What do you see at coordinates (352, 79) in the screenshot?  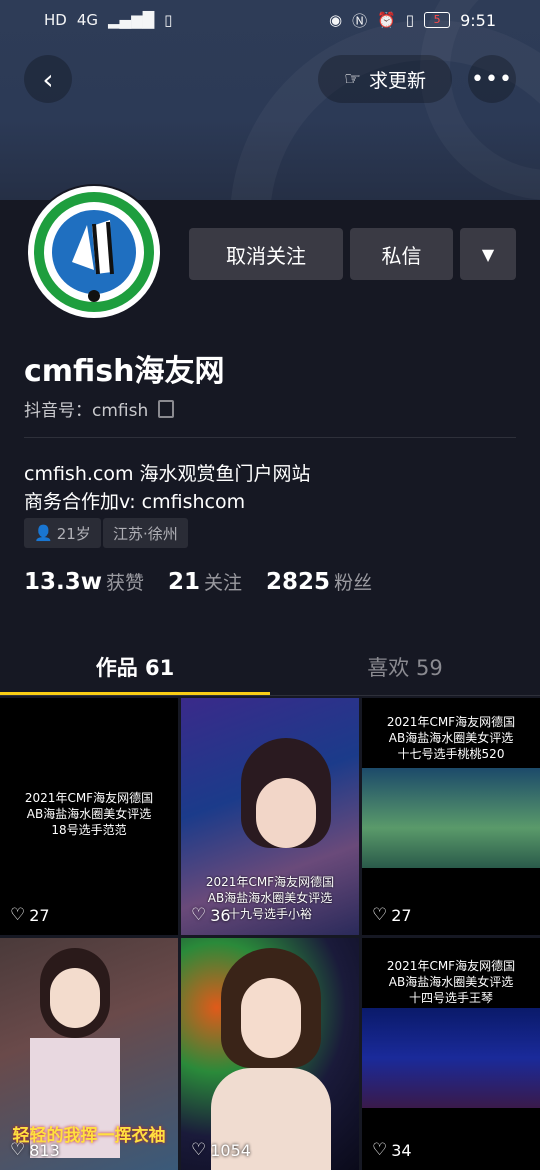 I see `hand-point-icon: ☞` at bounding box center [352, 79].